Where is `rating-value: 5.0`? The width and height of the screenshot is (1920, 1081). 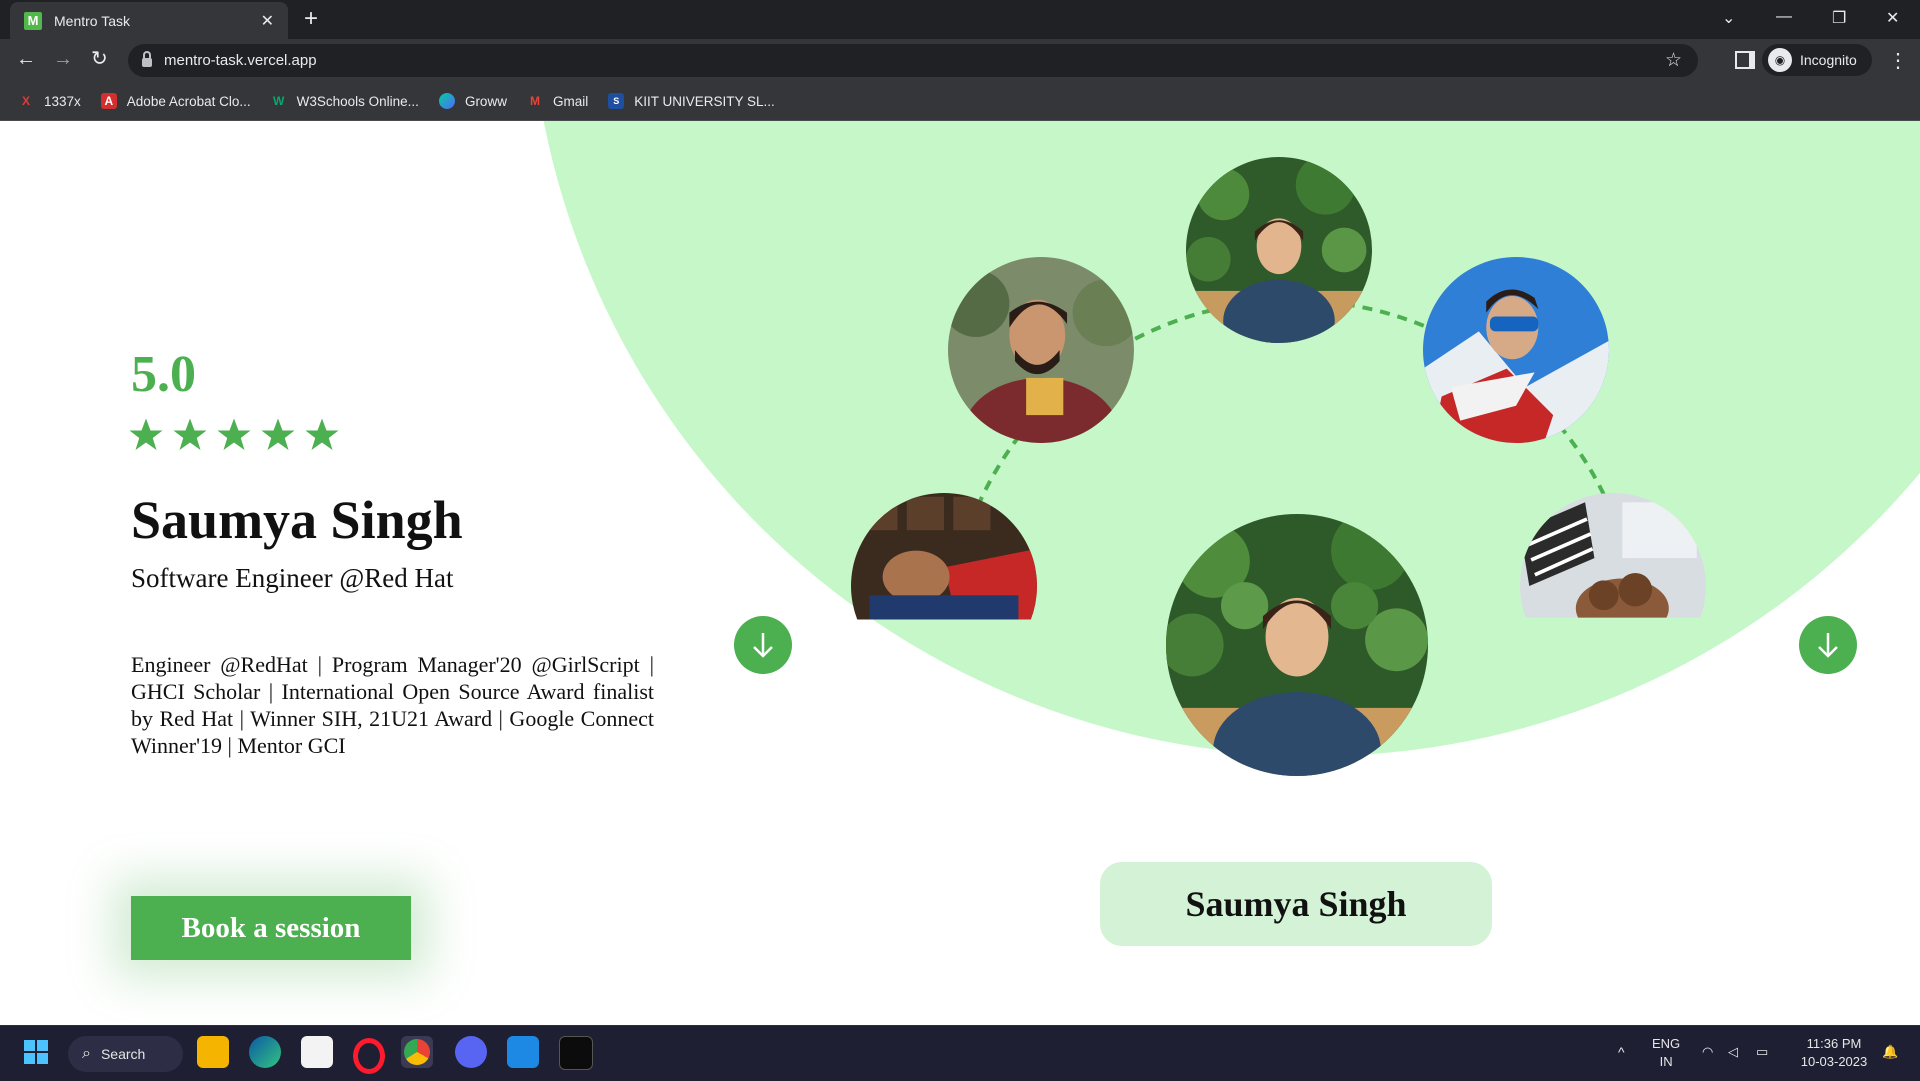 rating-value: 5.0 is located at coordinates (163, 374).